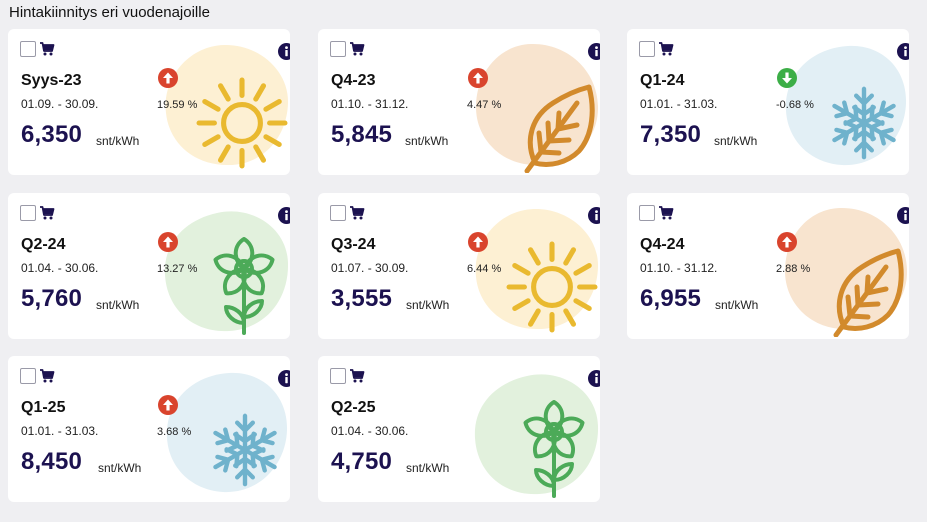 This screenshot has height=522, width=927. What do you see at coordinates (362, 134) in the screenshot?
I see `price-value: 5,845` at bounding box center [362, 134].